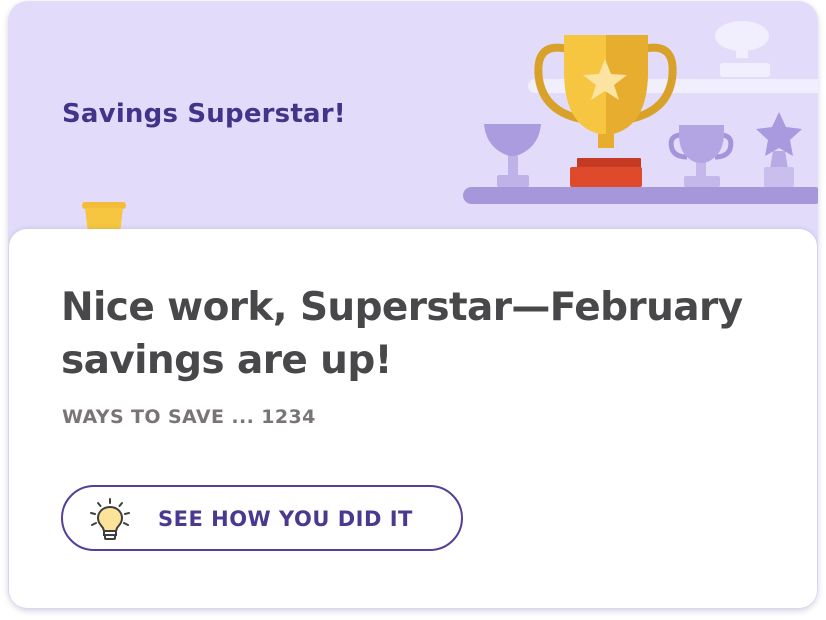 This screenshot has width=826, height=620. Describe the element at coordinates (779, 149) in the screenshot. I see `star-trophy-icon` at that location.